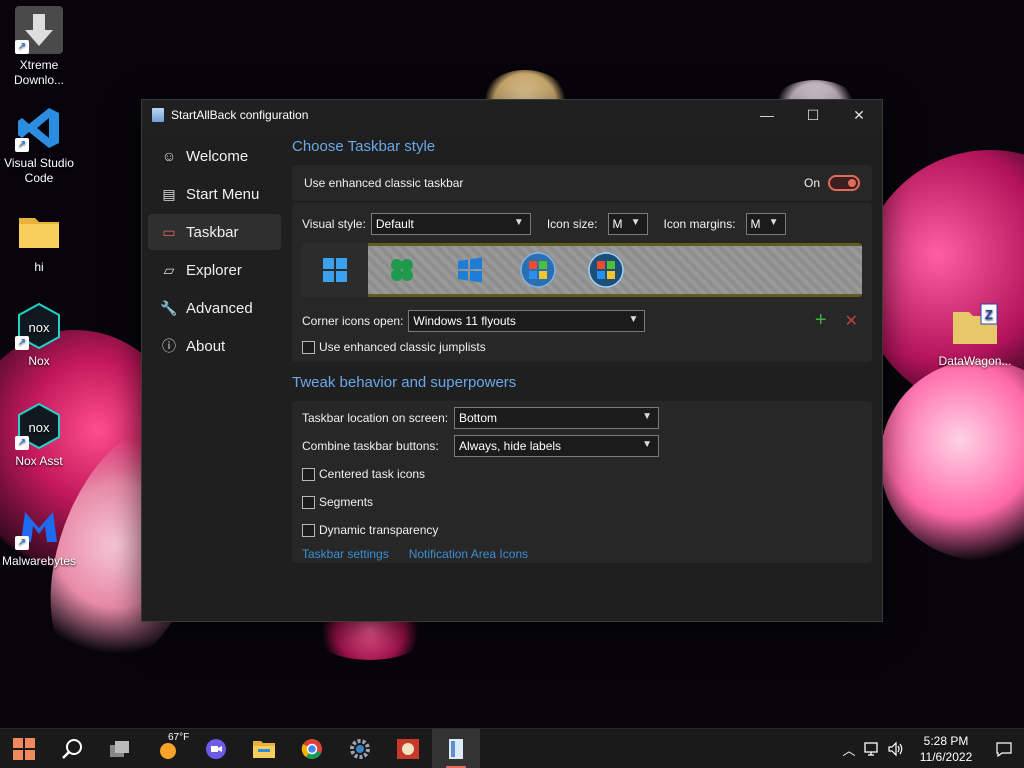 The width and height of the screenshot is (1024, 768). What do you see at coordinates (811, 183) in the screenshot?
I see `toggle-state-label: On` at bounding box center [811, 183].